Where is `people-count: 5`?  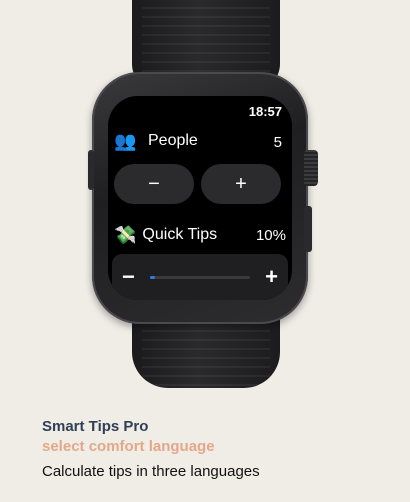
people-count: 5 is located at coordinates (277, 142).